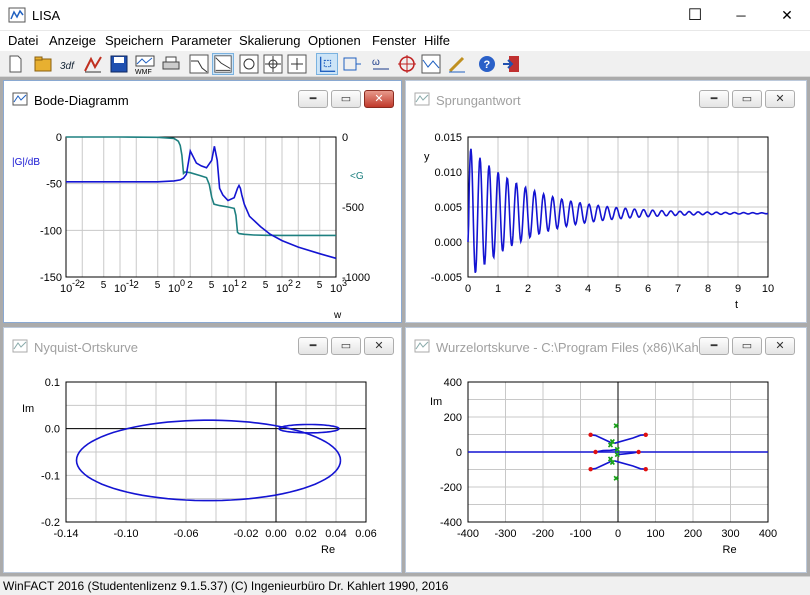  What do you see at coordinates (119, 64) in the screenshot?
I see `save-icon` at bounding box center [119, 64].